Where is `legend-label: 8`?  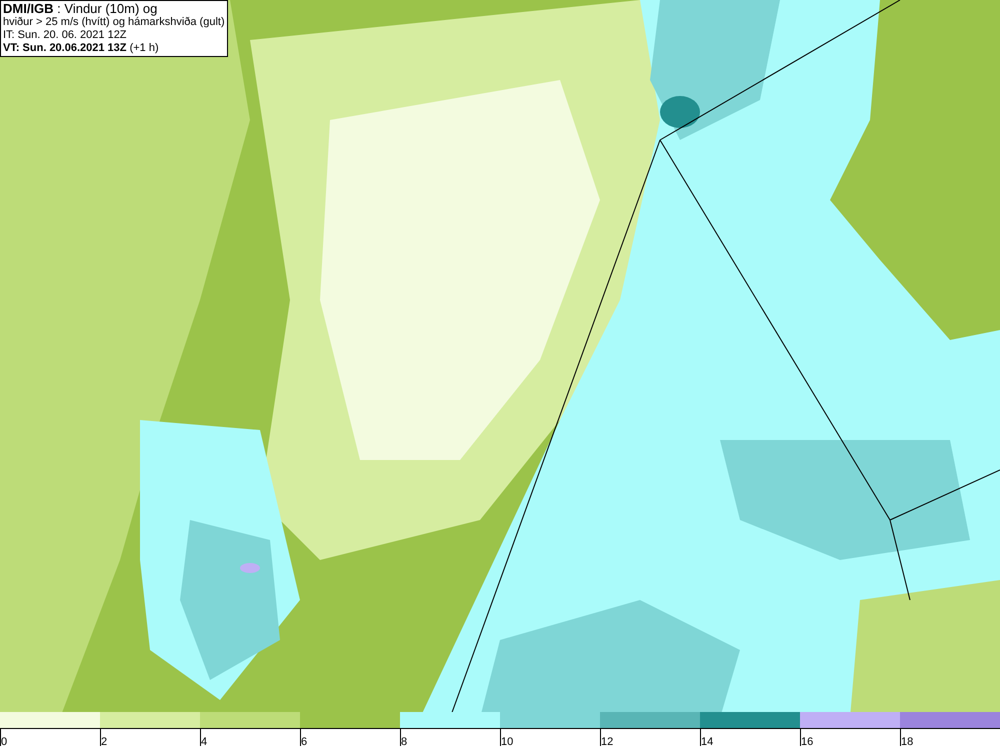
legend-label: 8 is located at coordinates (404, 741).